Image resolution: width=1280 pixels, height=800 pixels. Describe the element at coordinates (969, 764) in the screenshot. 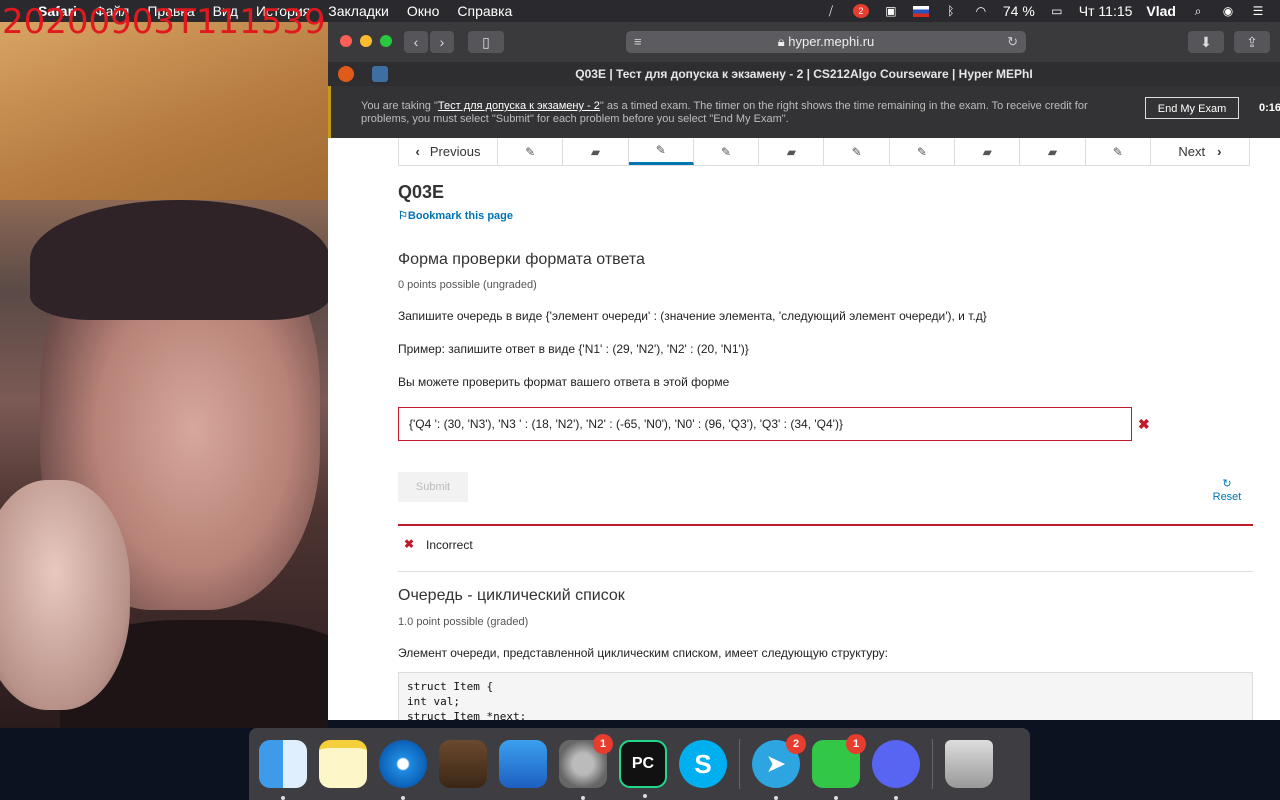

I see `trash-icon` at that location.